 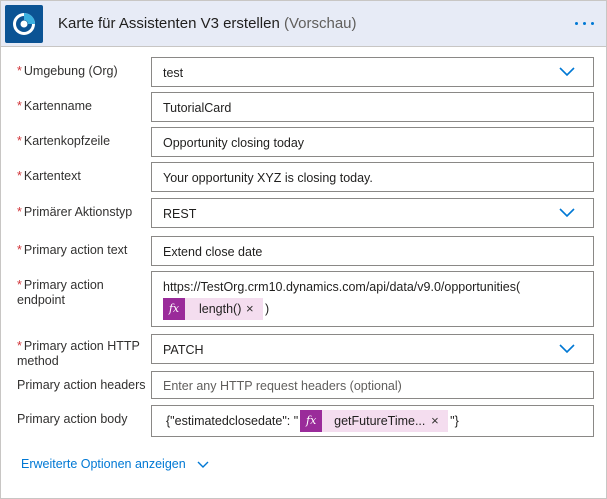 What do you see at coordinates (38, 361) in the screenshot?
I see `field-label-line2: method` at bounding box center [38, 361].